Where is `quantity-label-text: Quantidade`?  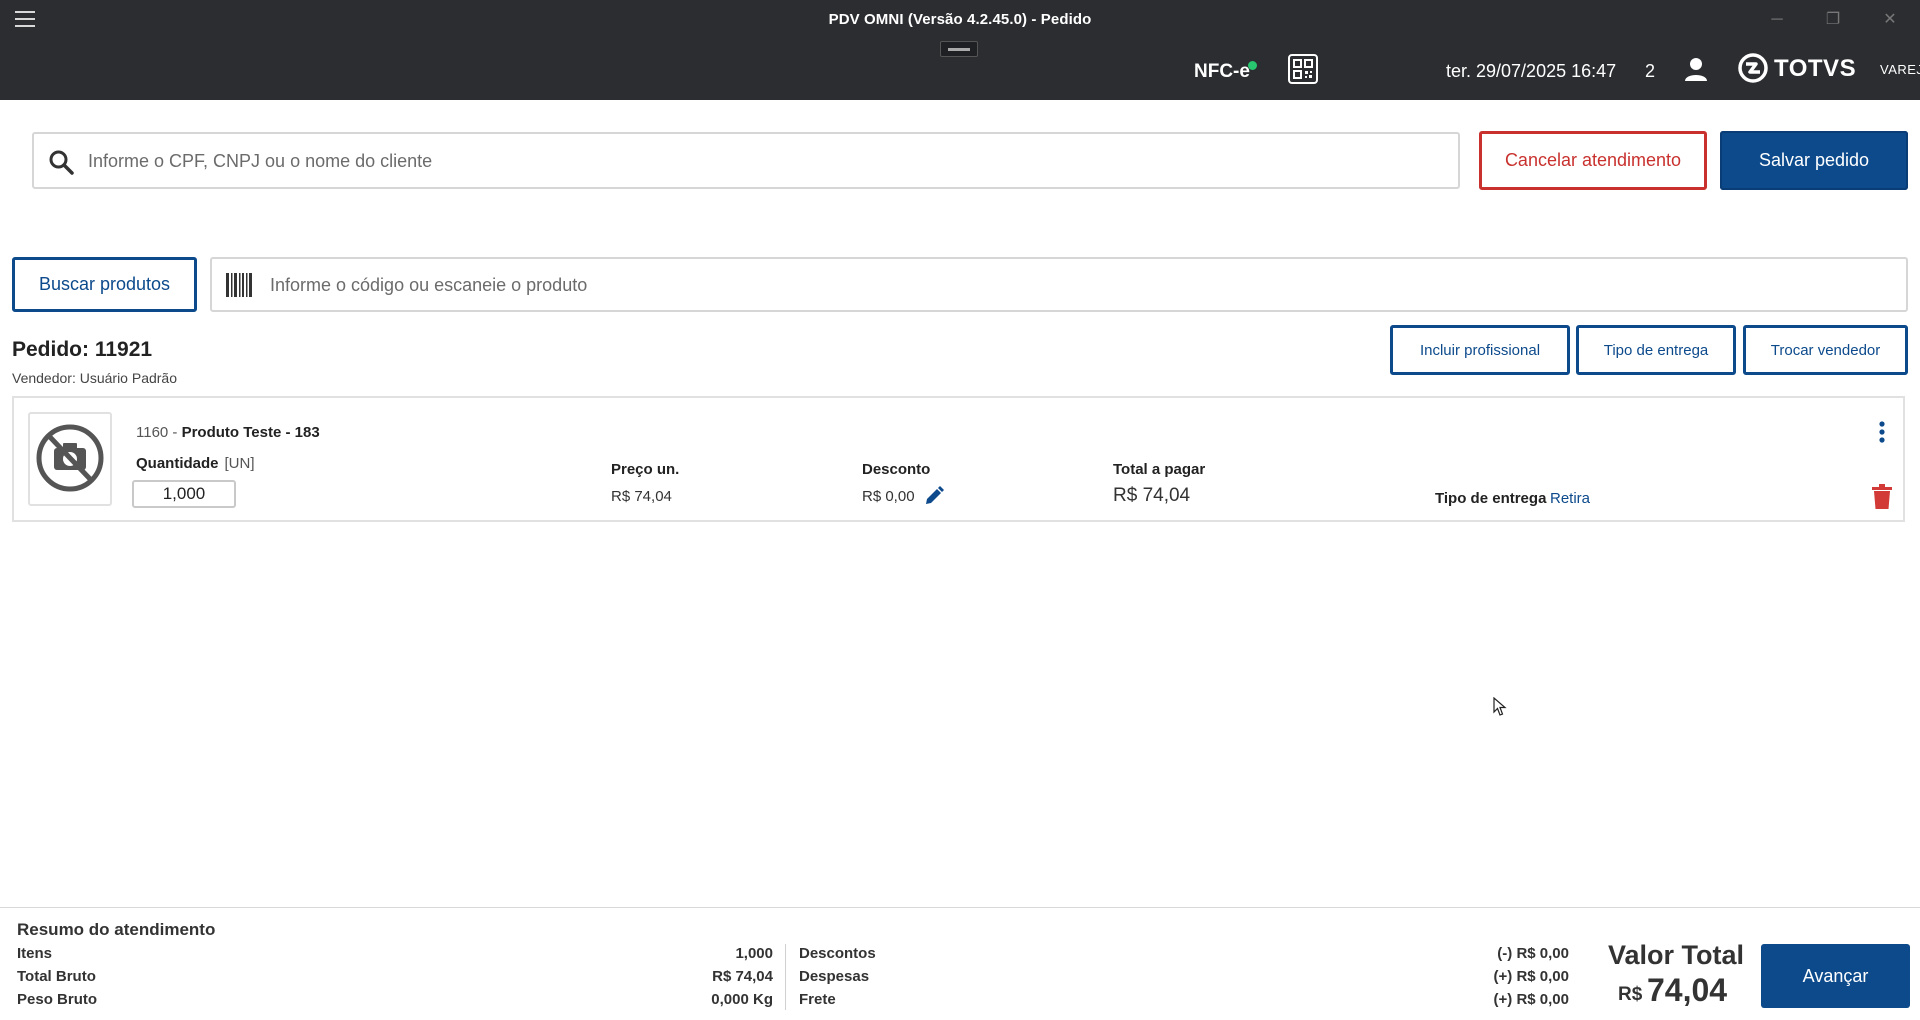
quantity-label-text: Quantidade is located at coordinates (177, 463).